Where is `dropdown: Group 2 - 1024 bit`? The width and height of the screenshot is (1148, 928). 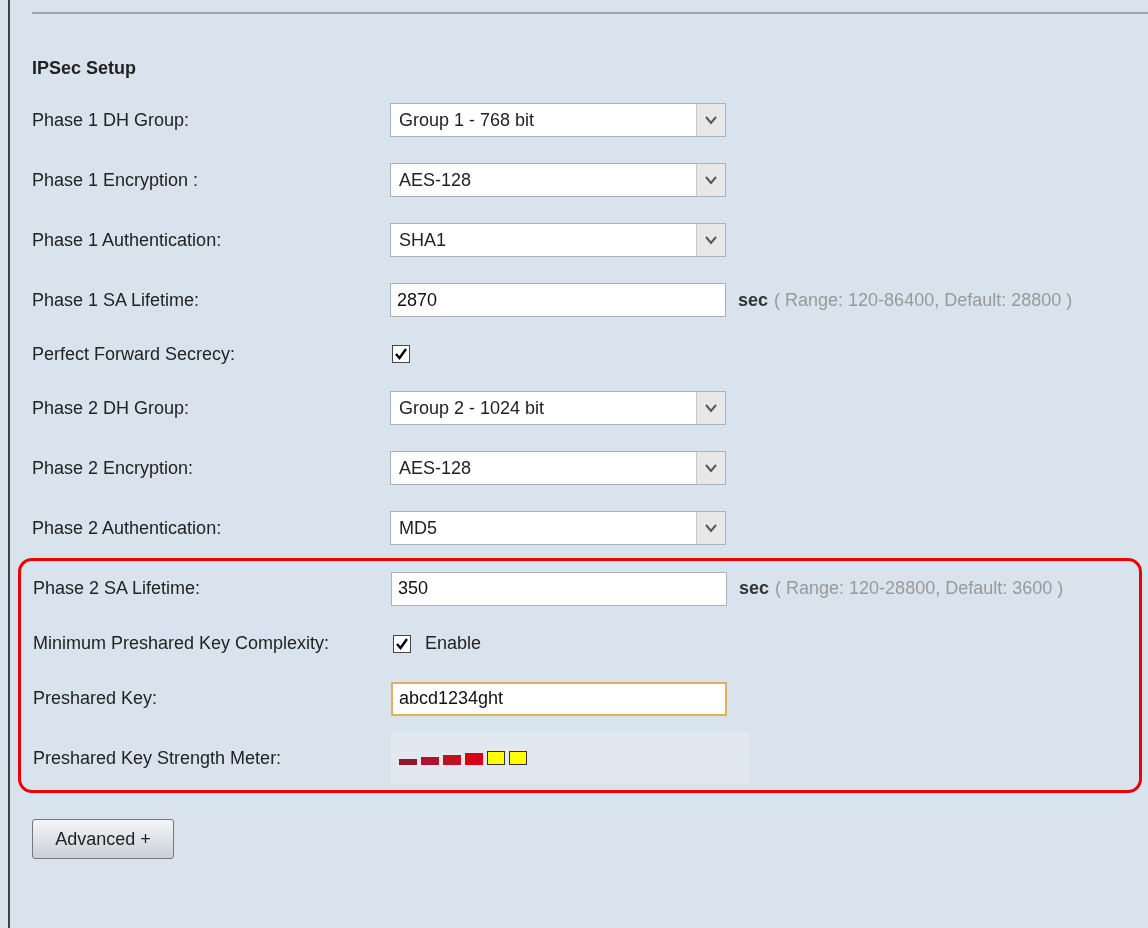 dropdown: Group 2 - 1024 bit is located at coordinates (558, 408).